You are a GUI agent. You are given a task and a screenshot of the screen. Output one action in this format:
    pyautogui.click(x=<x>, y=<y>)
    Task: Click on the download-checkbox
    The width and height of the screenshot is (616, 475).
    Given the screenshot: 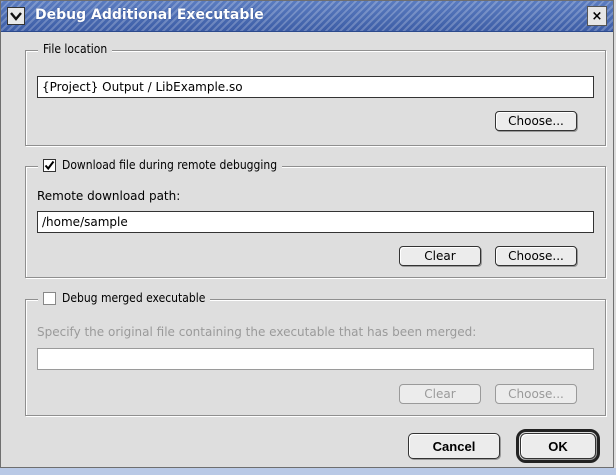 What is the action you would take?
    pyautogui.click(x=49, y=165)
    